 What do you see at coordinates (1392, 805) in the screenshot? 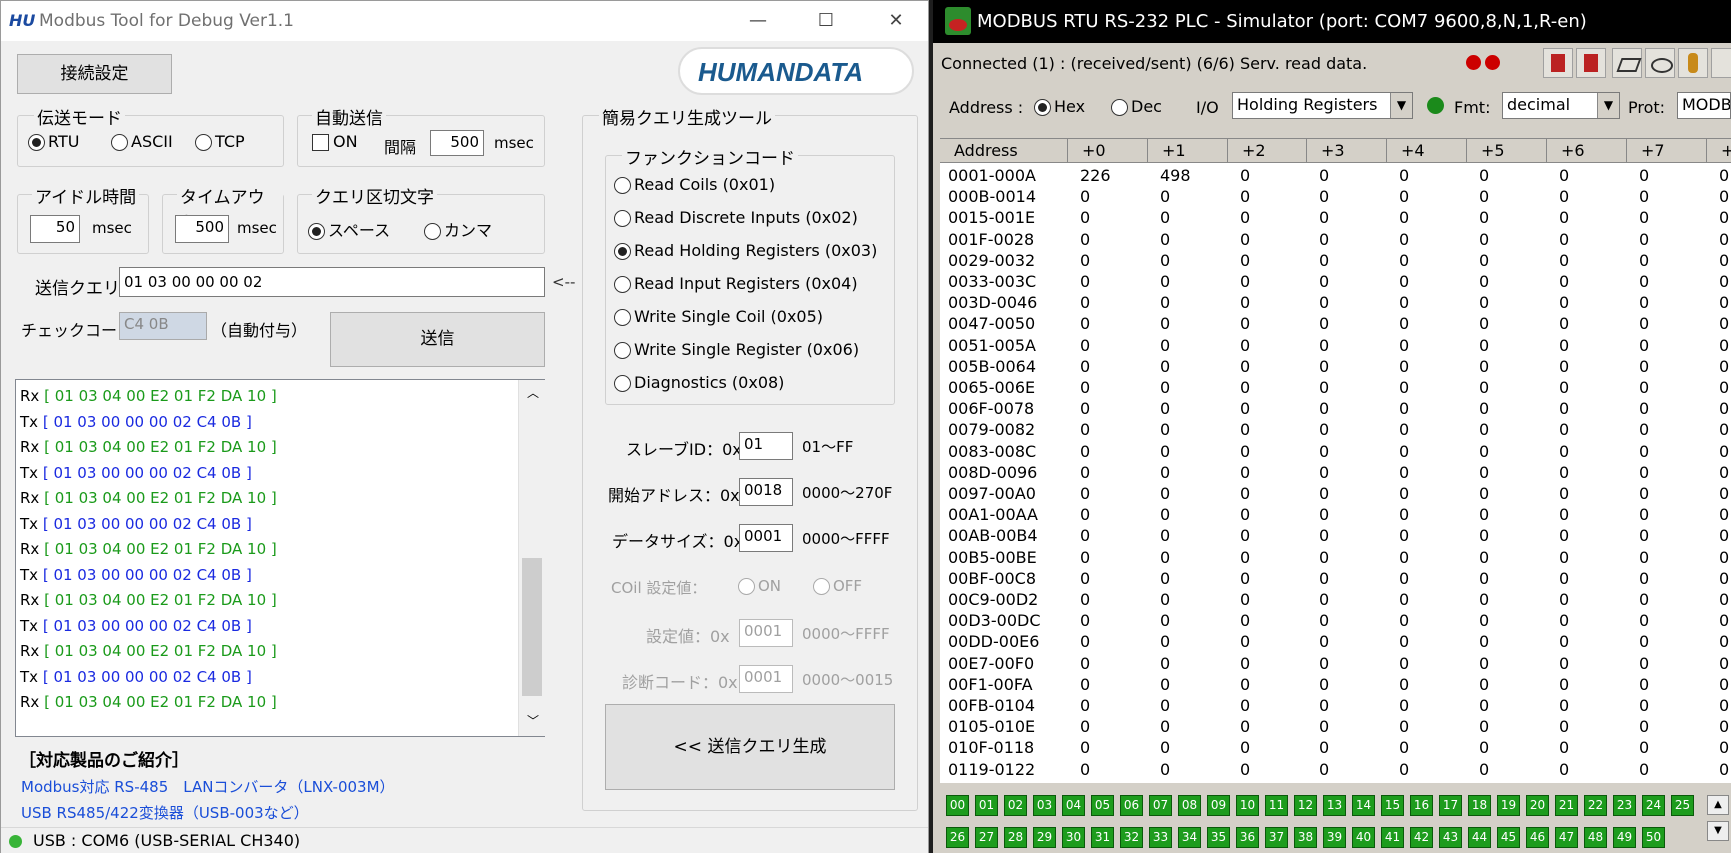
I see `register-page-button: 15` at bounding box center [1392, 805].